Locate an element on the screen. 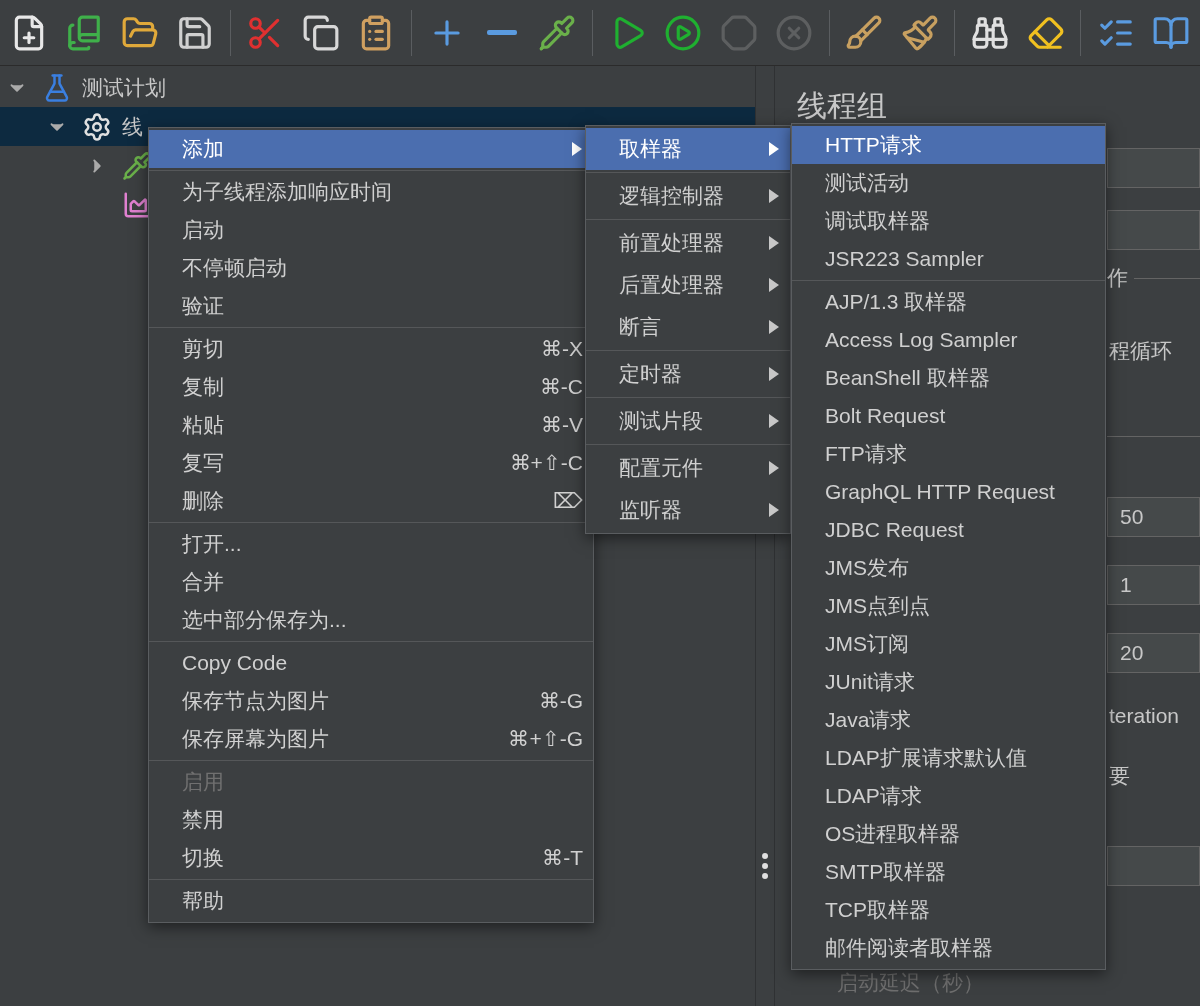  group-title: 作 is located at coordinates (1117, 278).